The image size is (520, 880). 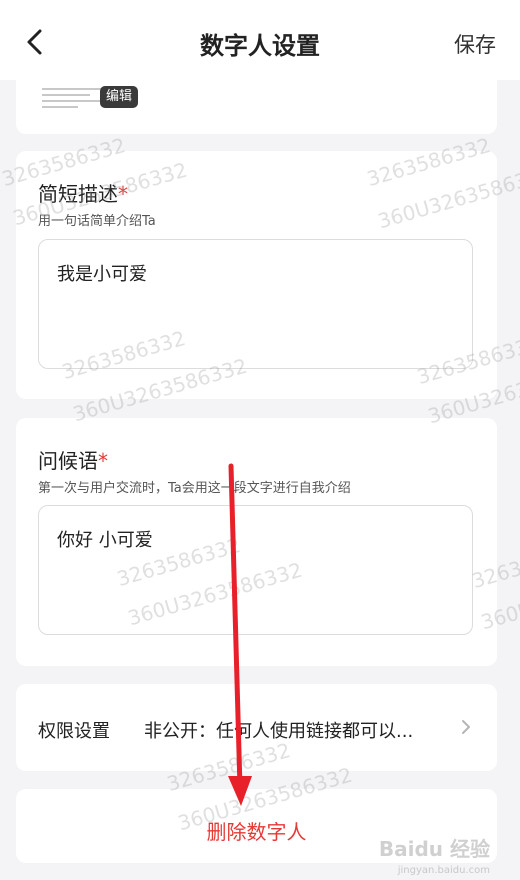 I want to click on chevron-right-icon, so click(x=466, y=727).